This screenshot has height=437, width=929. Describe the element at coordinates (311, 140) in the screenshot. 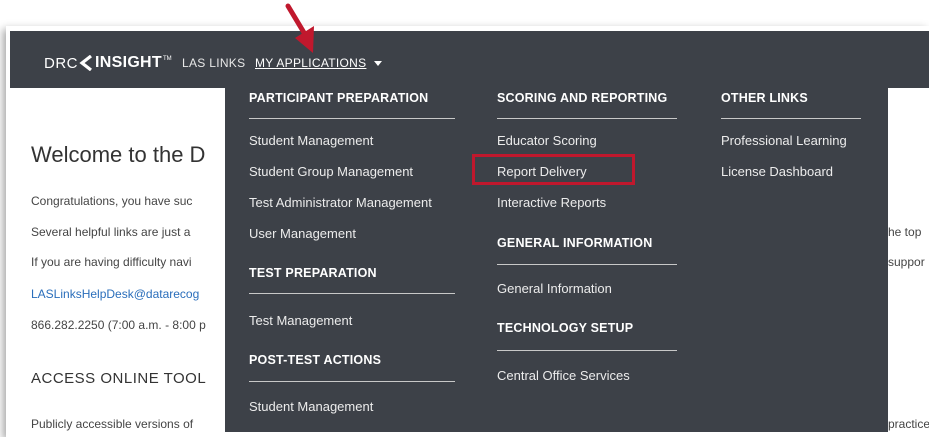

I see `menu-item-student-management: Student Management` at that location.